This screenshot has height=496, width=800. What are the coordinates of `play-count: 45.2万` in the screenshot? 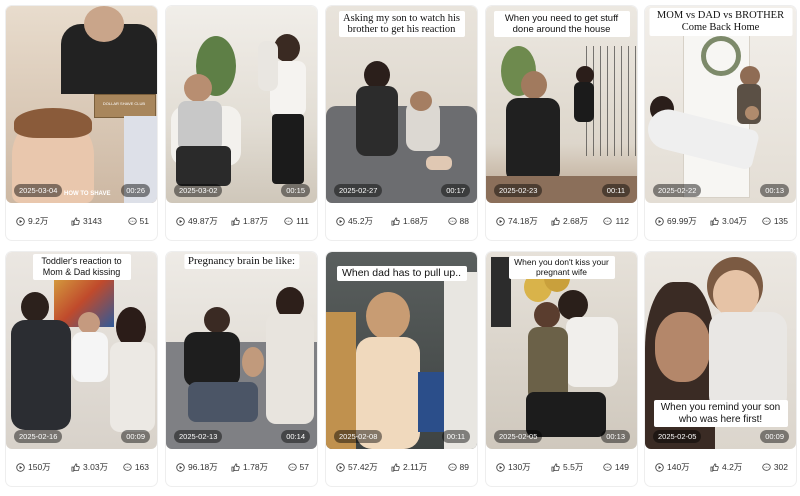 It's located at (354, 221).